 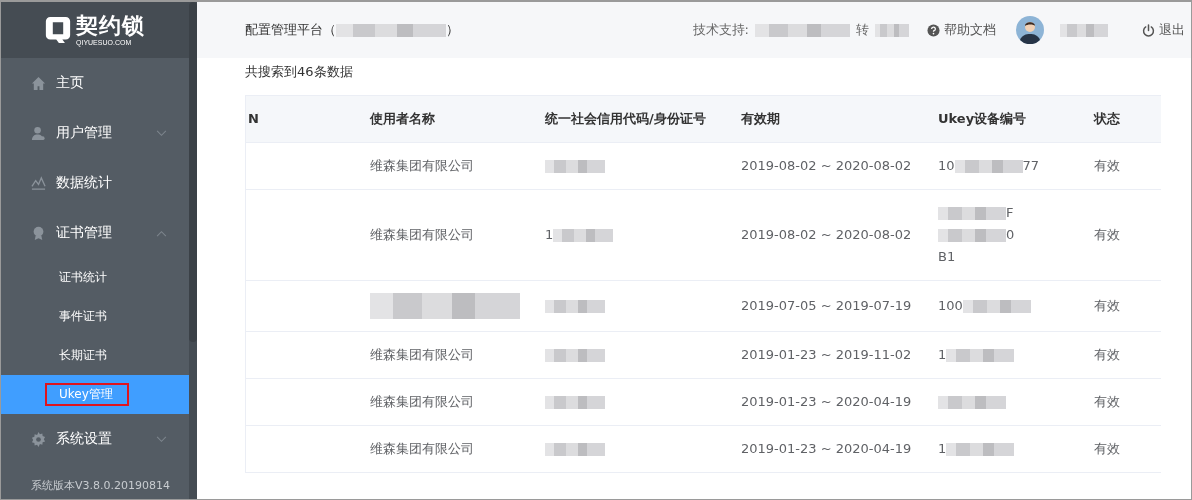 What do you see at coordinates (1148, 30) in the screenshot?
I see `power-icon` at bounding box center [1148, 30].